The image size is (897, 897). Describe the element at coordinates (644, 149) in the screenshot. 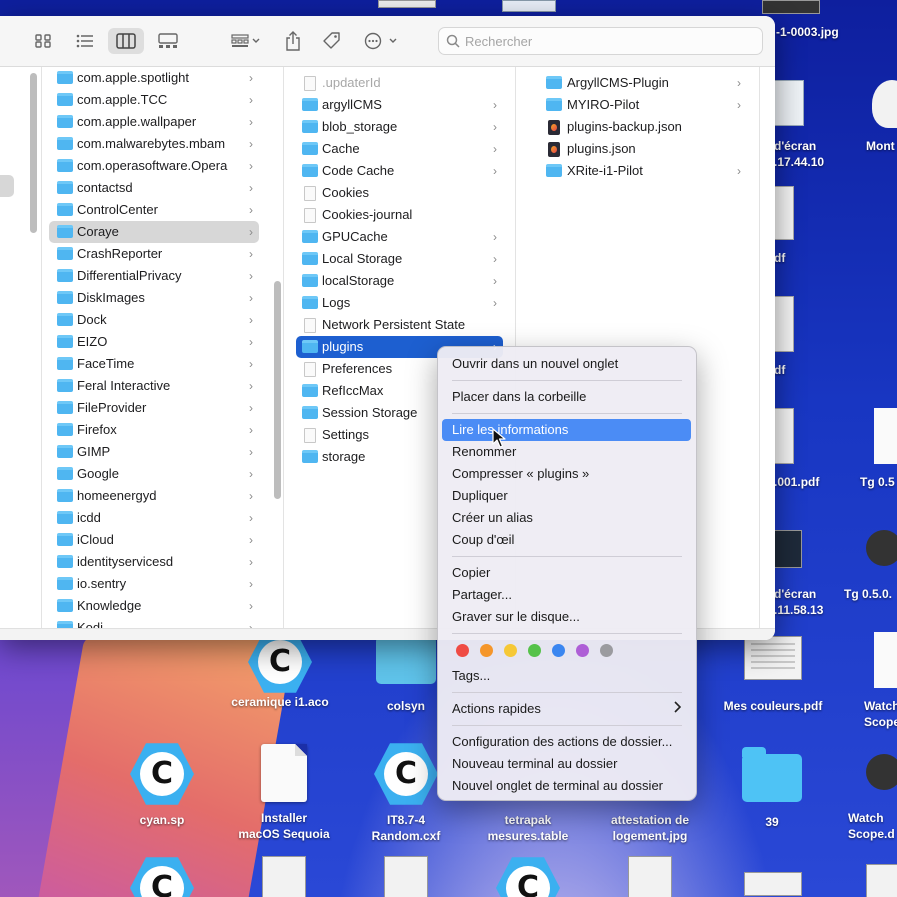

I see `list-item: plugins.json` at that location.